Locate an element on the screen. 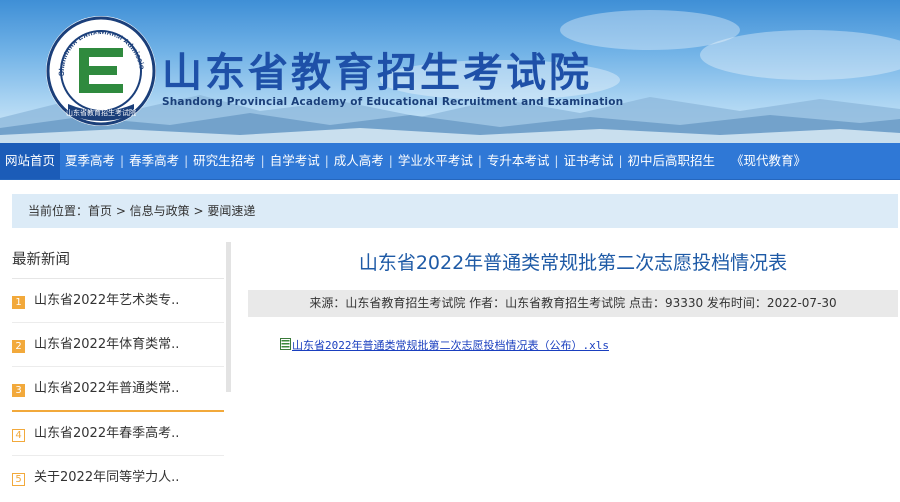  nav-item-summer-gaokao: 夏季高考 is located at coordinates (90, 161).